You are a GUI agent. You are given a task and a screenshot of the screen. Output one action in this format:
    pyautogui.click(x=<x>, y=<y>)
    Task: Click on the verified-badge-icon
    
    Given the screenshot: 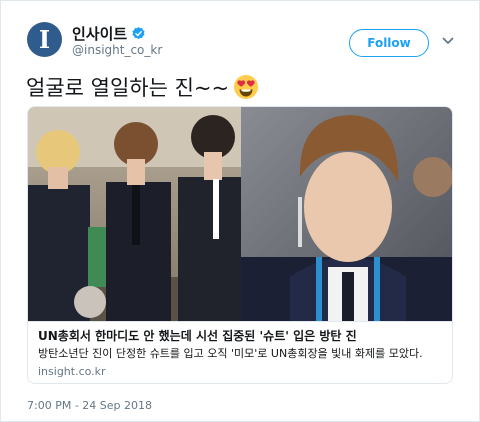 What is the action you would take?
    pyautogui.click(x=138, y=33)
    